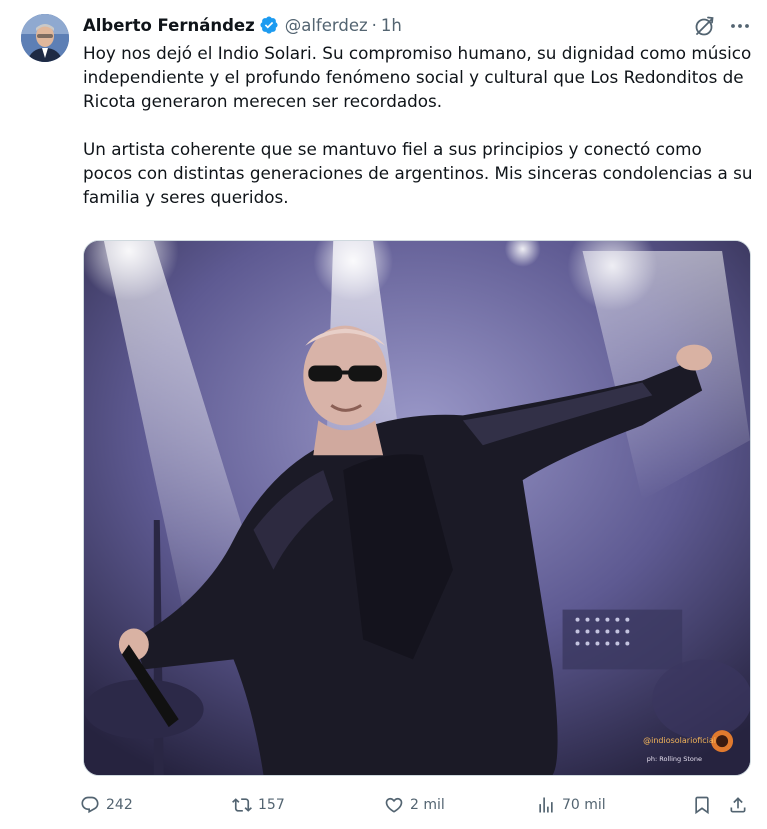 The width and height of the screenshot is (767, 829). I want to click on reply-count: 242, so click(119, 805).